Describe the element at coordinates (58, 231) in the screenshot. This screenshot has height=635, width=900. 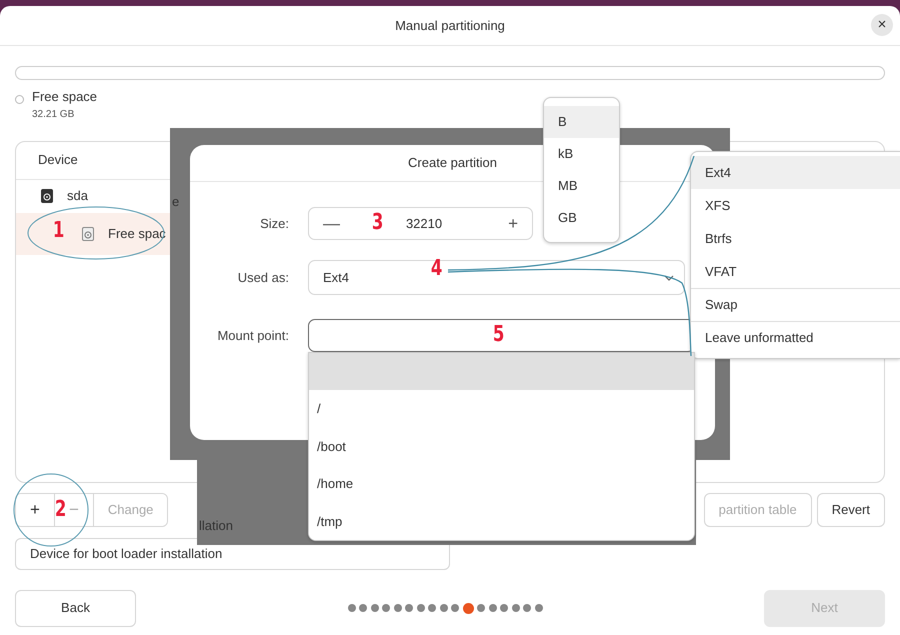
I see `annotation-number: 1` at that location.